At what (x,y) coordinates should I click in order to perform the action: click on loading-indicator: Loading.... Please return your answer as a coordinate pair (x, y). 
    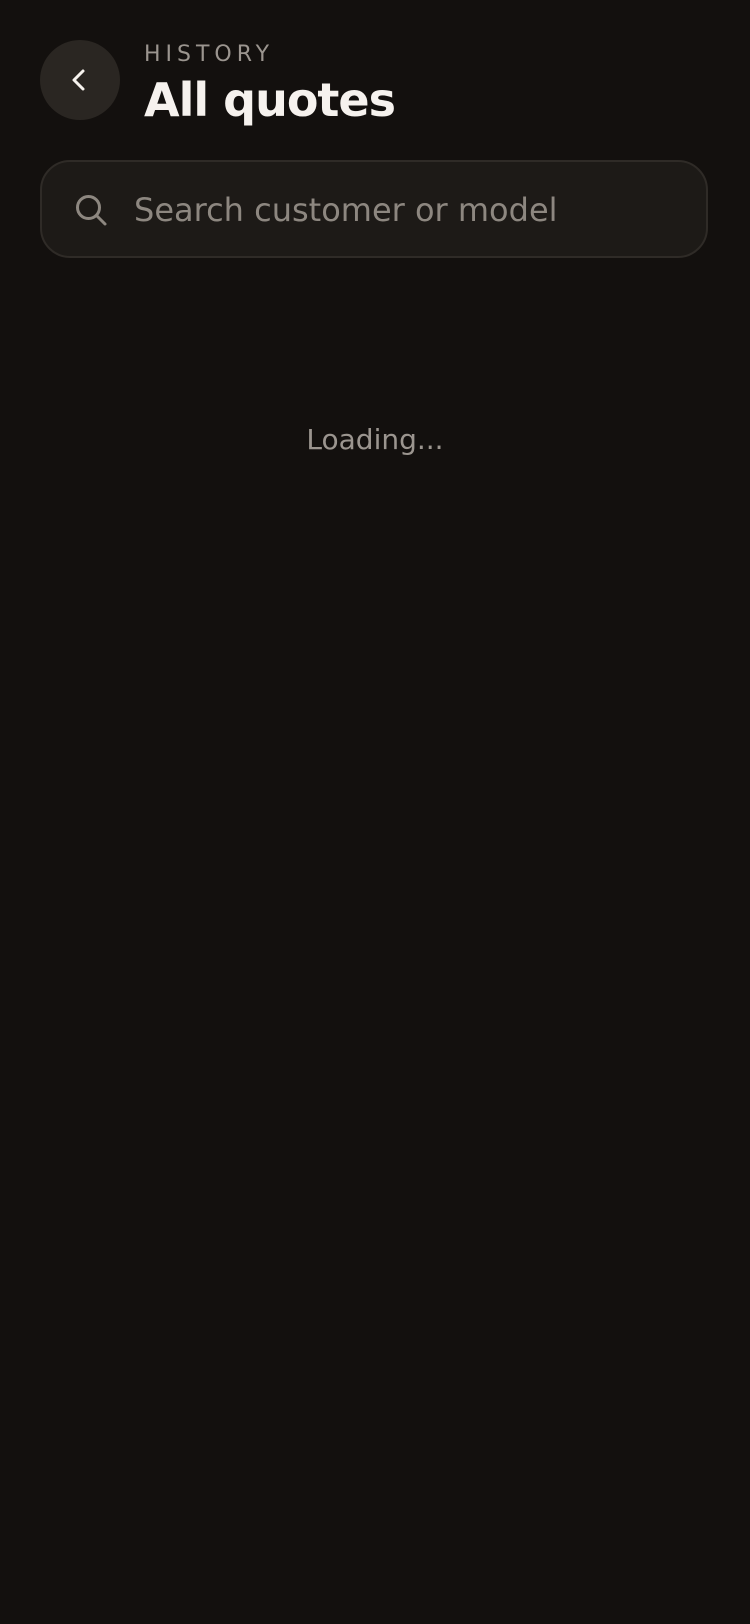
    Looking at the image, I should click on (375, 439).